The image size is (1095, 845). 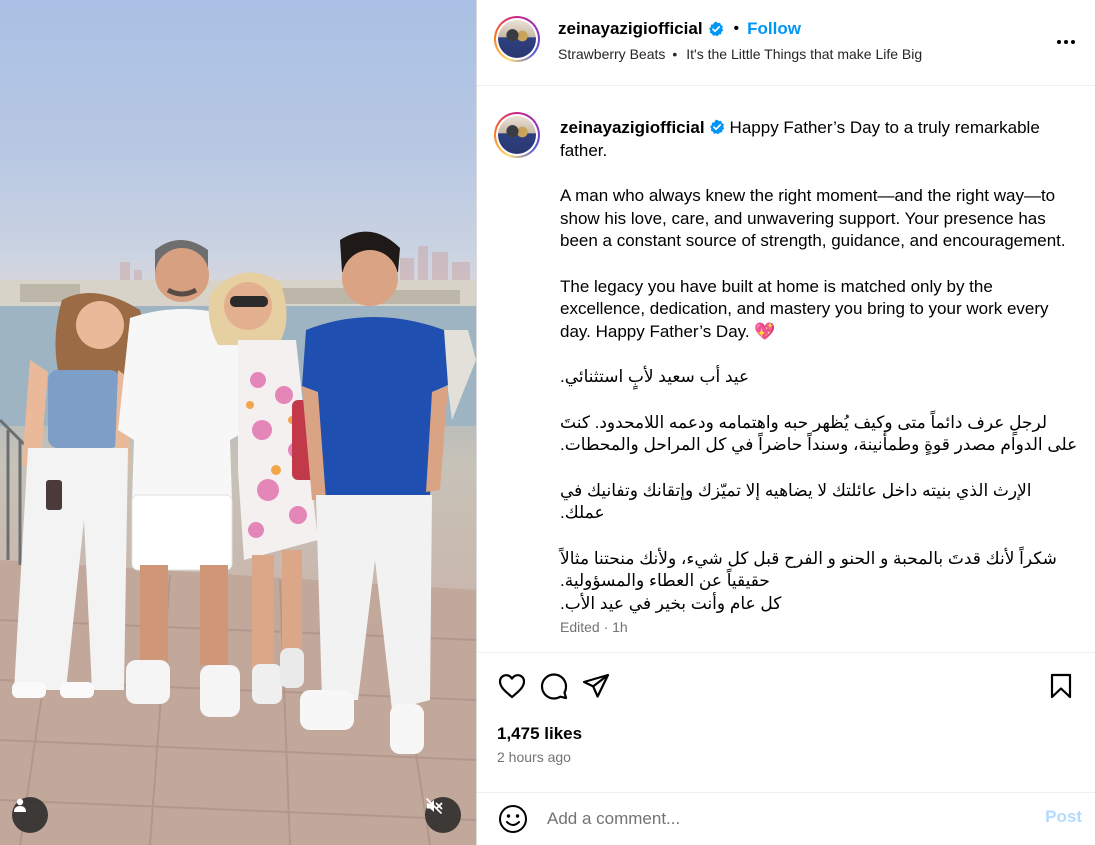 What do you see at coordinates (1066, 42) in the screenshot?
I see `more-options-button` at bounding box center [1066, 42].